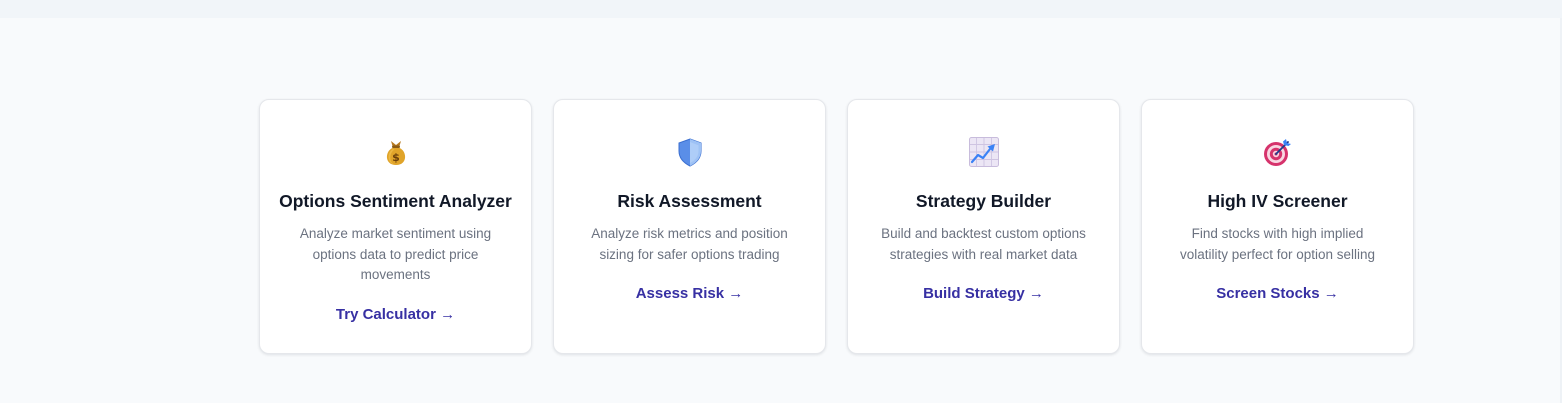 Image resolution: width=1562 pixels, height=403 pixels. I want to click on card-title: Strategy Builder, so click(983, 201).